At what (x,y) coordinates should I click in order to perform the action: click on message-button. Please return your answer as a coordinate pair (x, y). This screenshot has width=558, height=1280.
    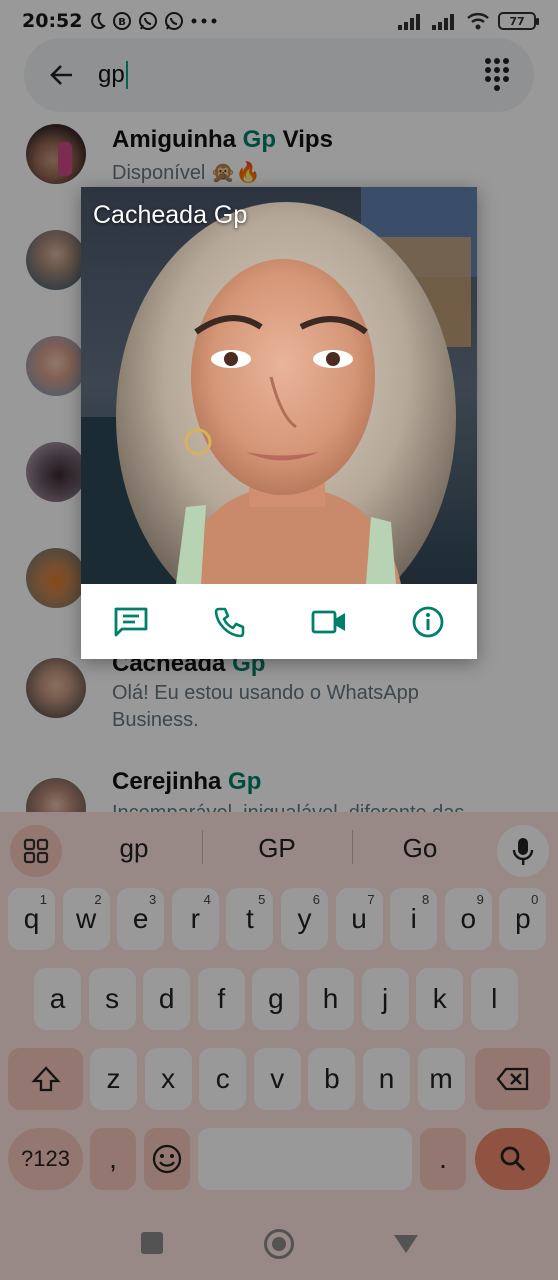
    Looking at the image, I should click on (130, 621).